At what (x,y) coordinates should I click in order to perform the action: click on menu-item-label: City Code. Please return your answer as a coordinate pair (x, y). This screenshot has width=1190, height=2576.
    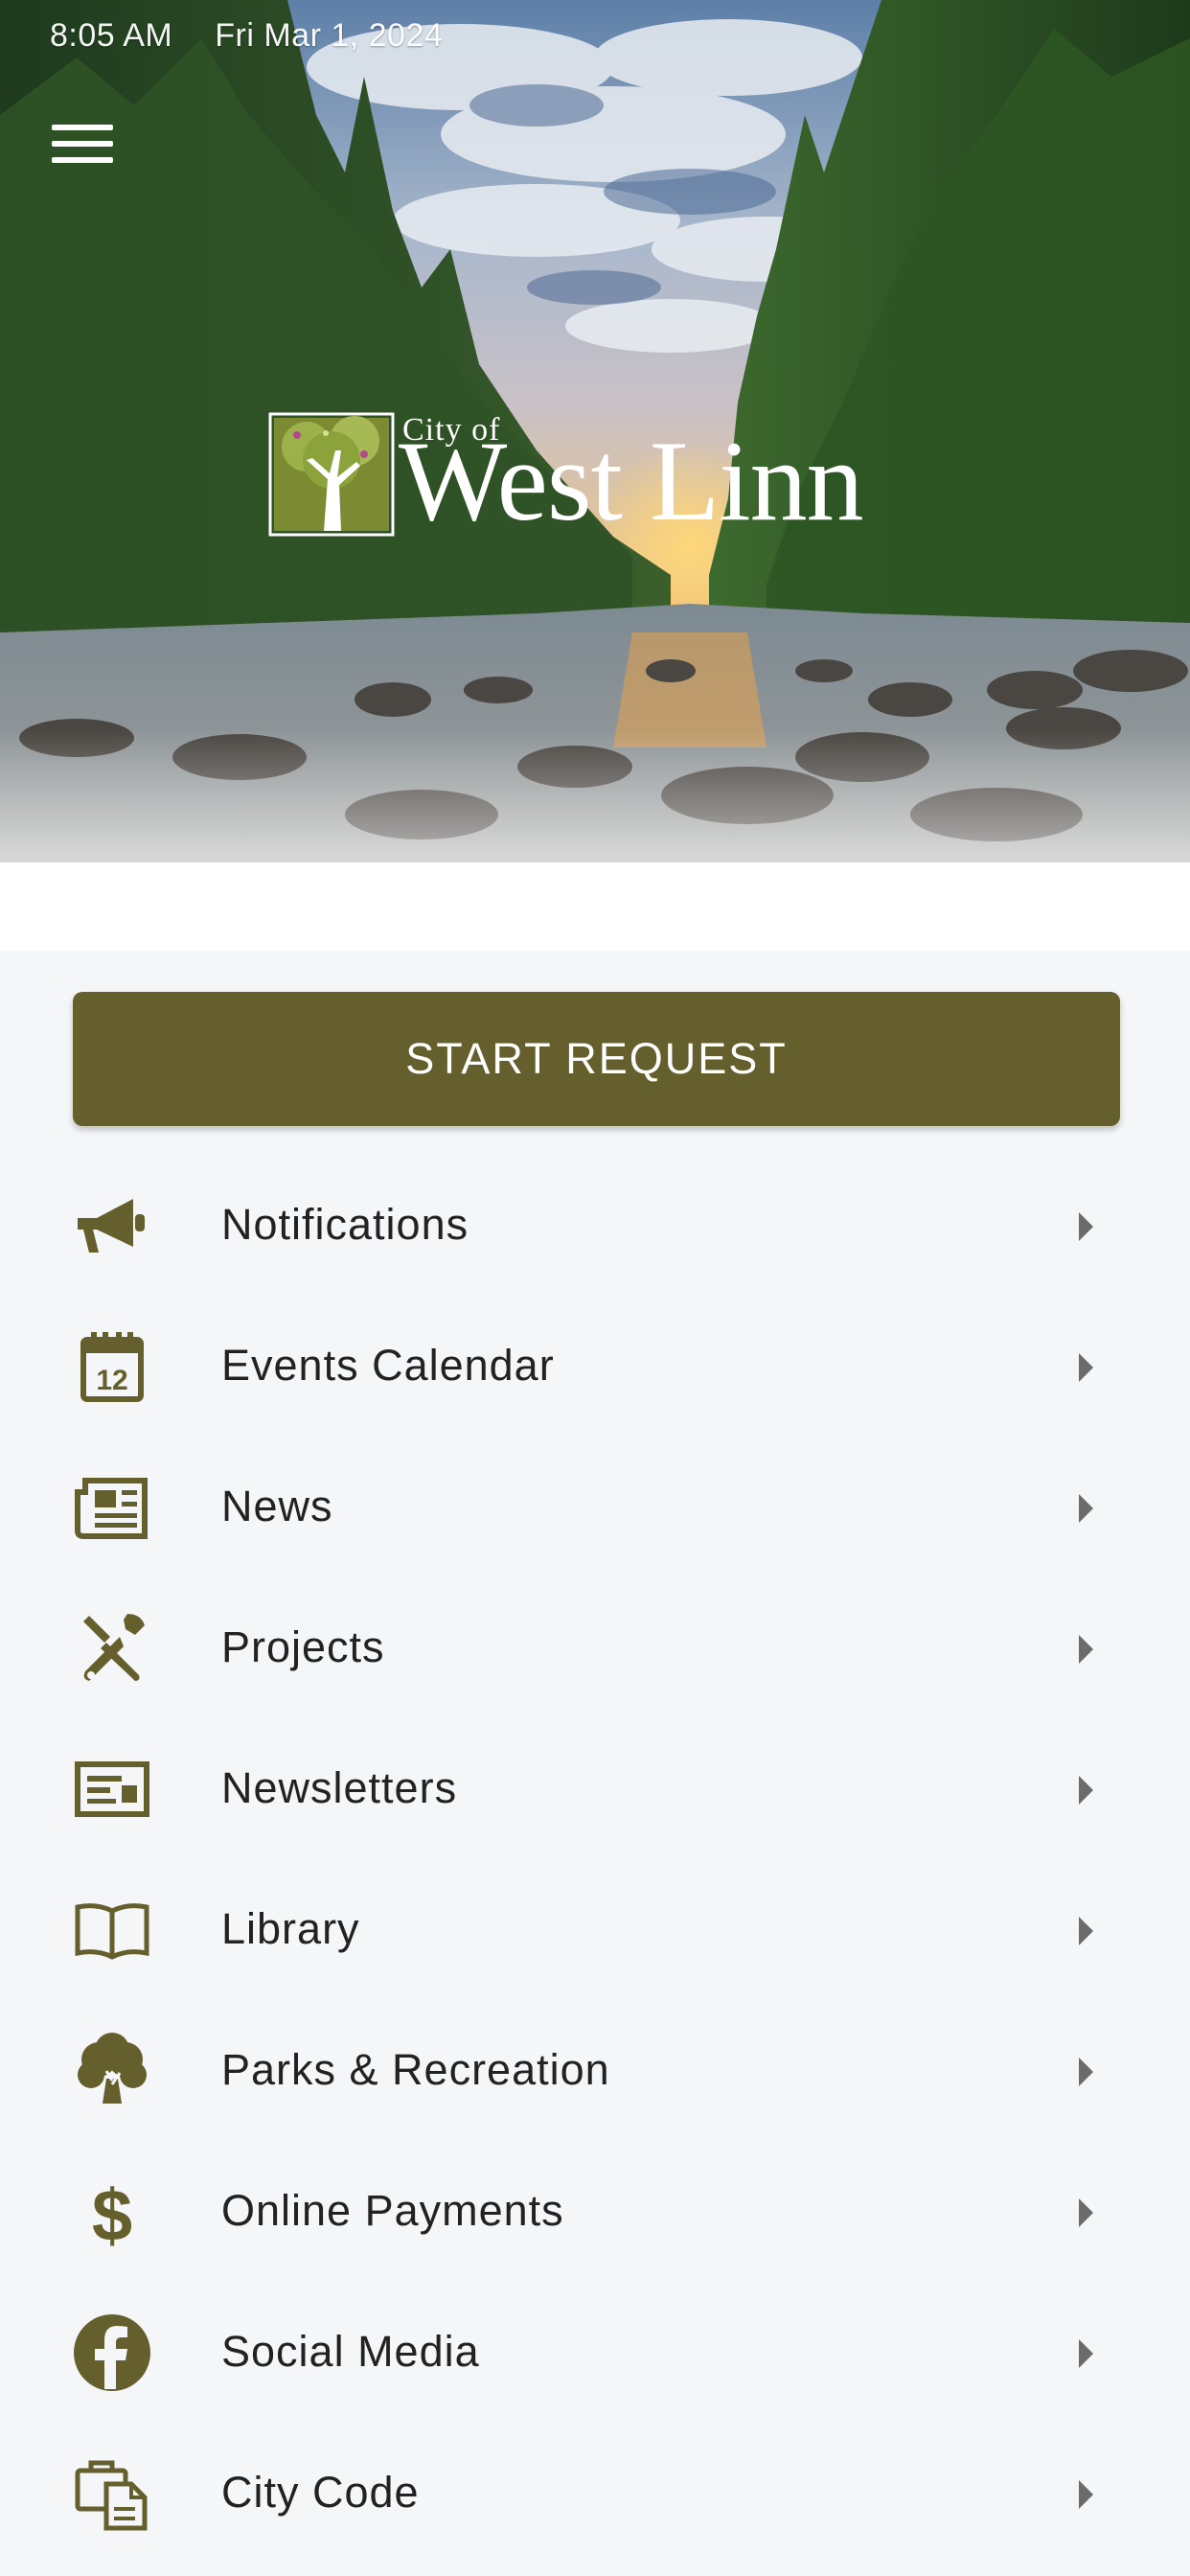
    Looking at the image, I should click on (320, 2492).